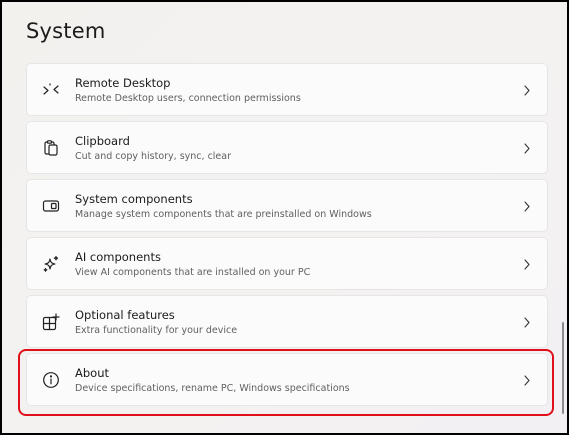 This screenshot has height=435, width=569. I want to click on remote-desktop-icon, so click(51, 90).